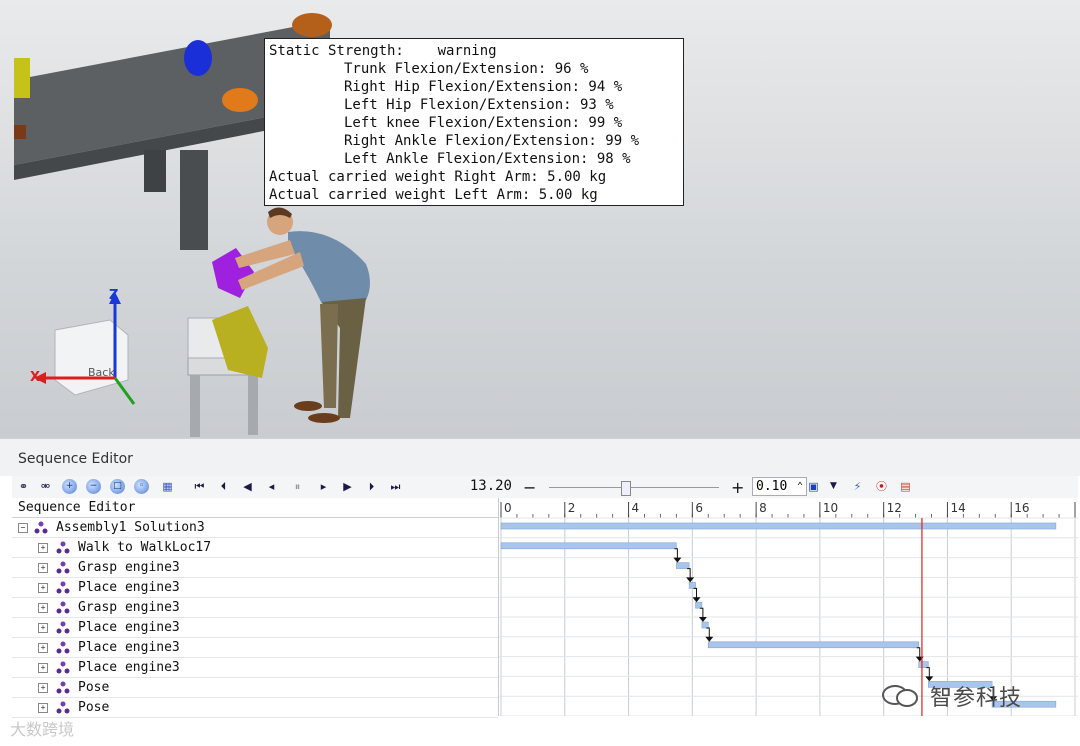 The image size is (1080, 746). I want to click on tree-row-root: − Assembly1 Solution3, so click(255, 528).